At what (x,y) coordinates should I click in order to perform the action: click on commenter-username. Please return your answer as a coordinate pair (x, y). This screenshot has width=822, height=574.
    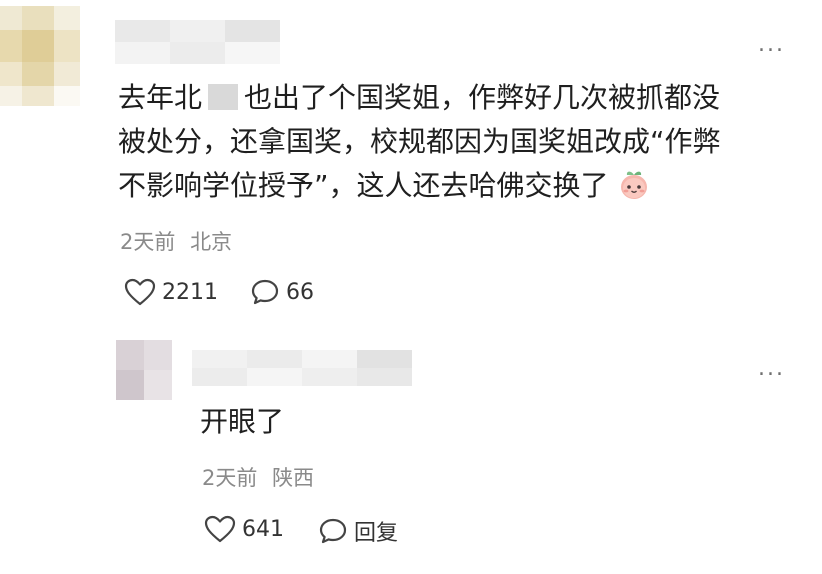
    Looking at the image, I should click on (197, 42).